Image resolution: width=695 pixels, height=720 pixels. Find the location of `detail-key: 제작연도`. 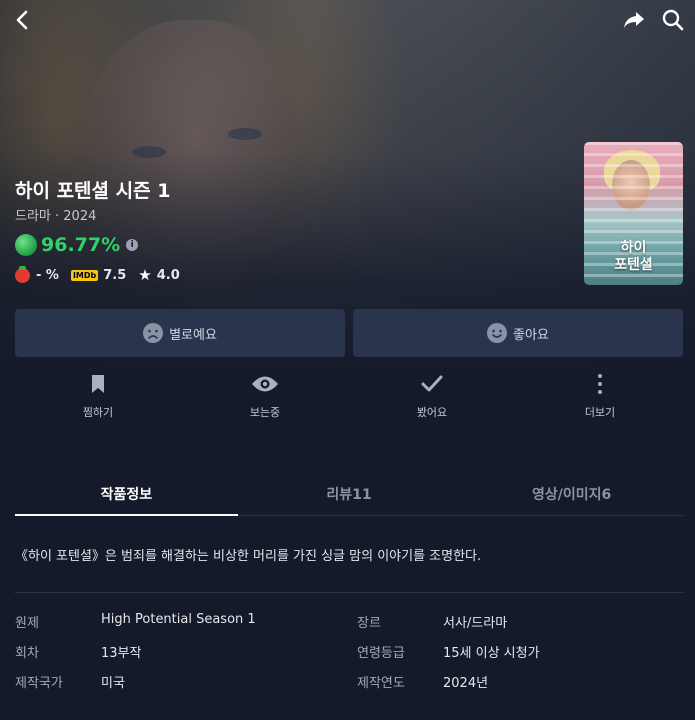

detail-key: 제작연도 is located at coordinates (381, 683).